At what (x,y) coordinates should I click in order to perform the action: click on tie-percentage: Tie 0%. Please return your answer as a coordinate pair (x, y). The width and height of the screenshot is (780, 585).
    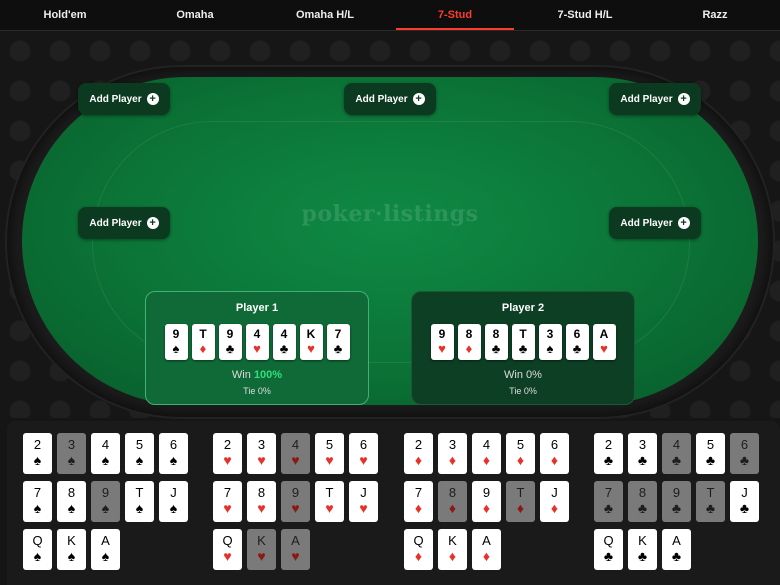
    Looking at the image, I should click on (523, 391).